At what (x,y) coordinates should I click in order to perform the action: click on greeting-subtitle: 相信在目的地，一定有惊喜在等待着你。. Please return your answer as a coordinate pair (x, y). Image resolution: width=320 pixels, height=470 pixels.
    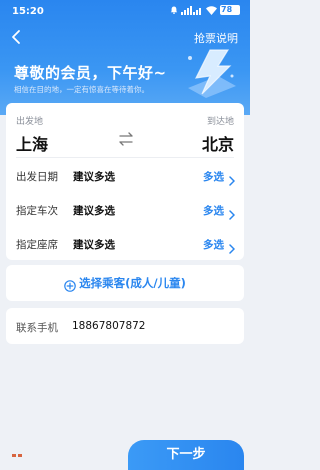
    Looking at the image, I should click on (81, 89).